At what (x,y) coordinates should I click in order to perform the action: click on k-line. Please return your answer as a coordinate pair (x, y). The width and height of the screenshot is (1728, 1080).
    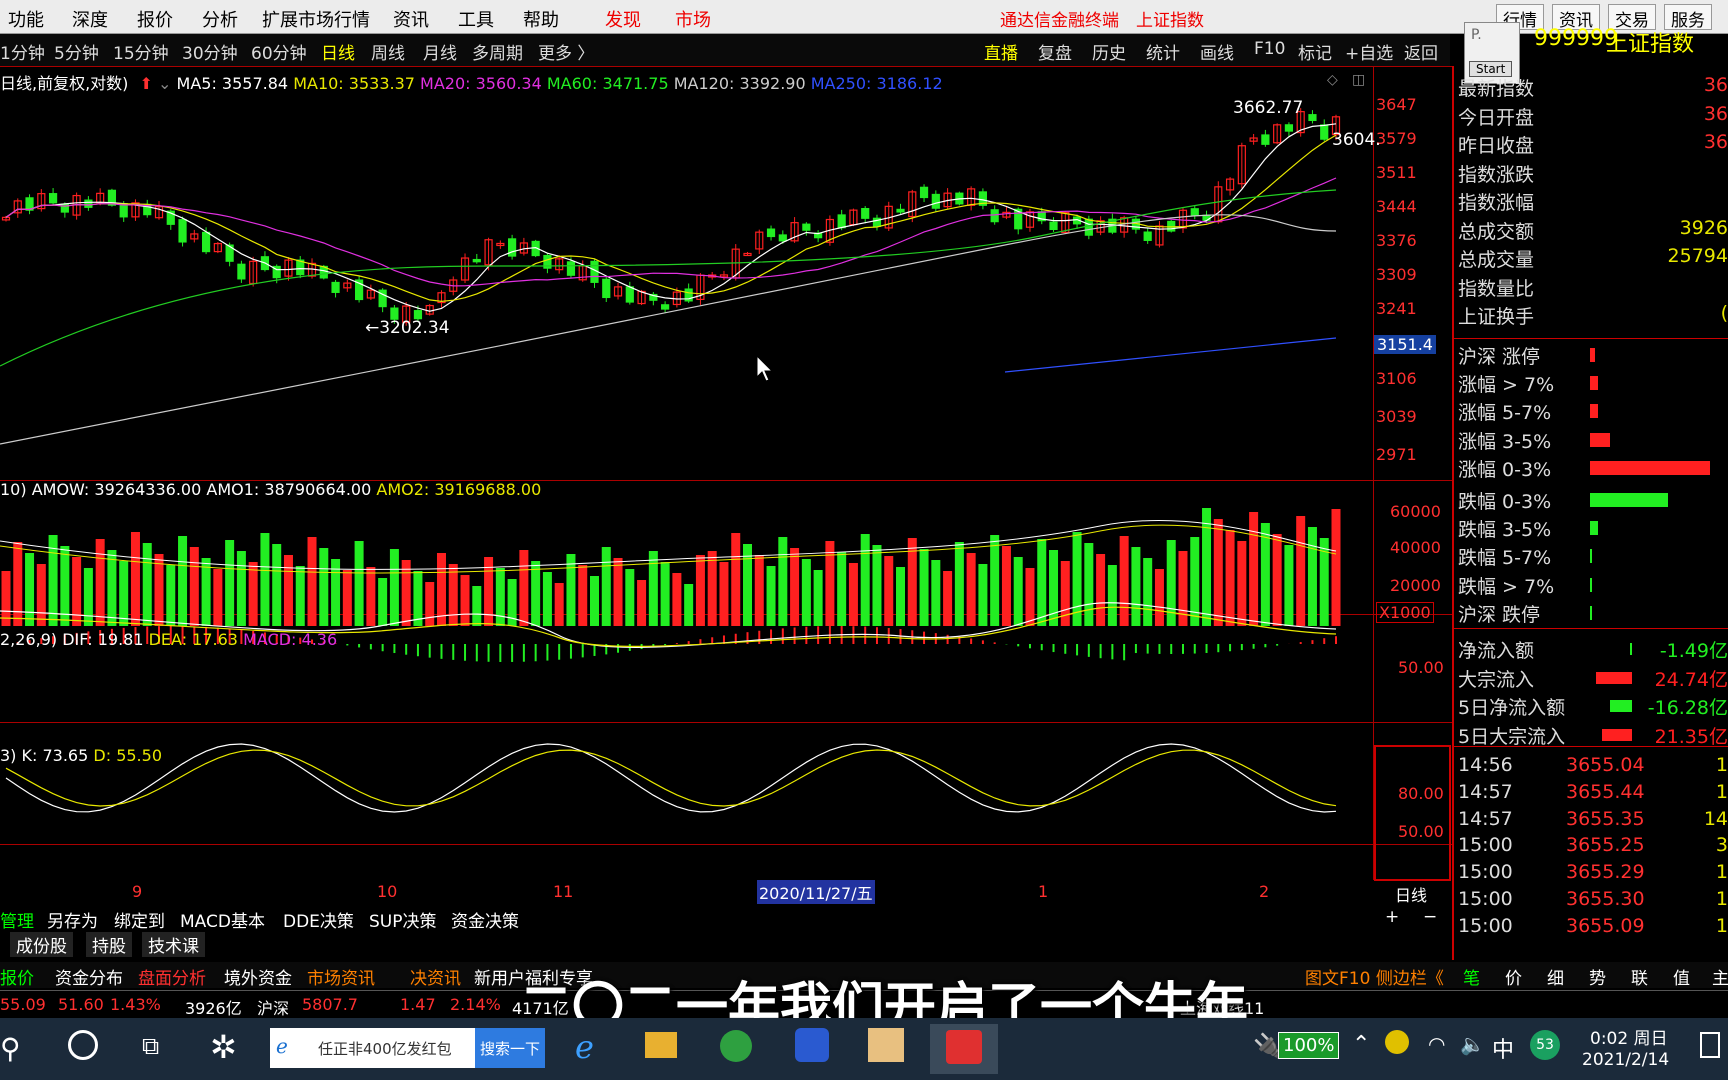
    Looking at the image, I should click on (671, 778).